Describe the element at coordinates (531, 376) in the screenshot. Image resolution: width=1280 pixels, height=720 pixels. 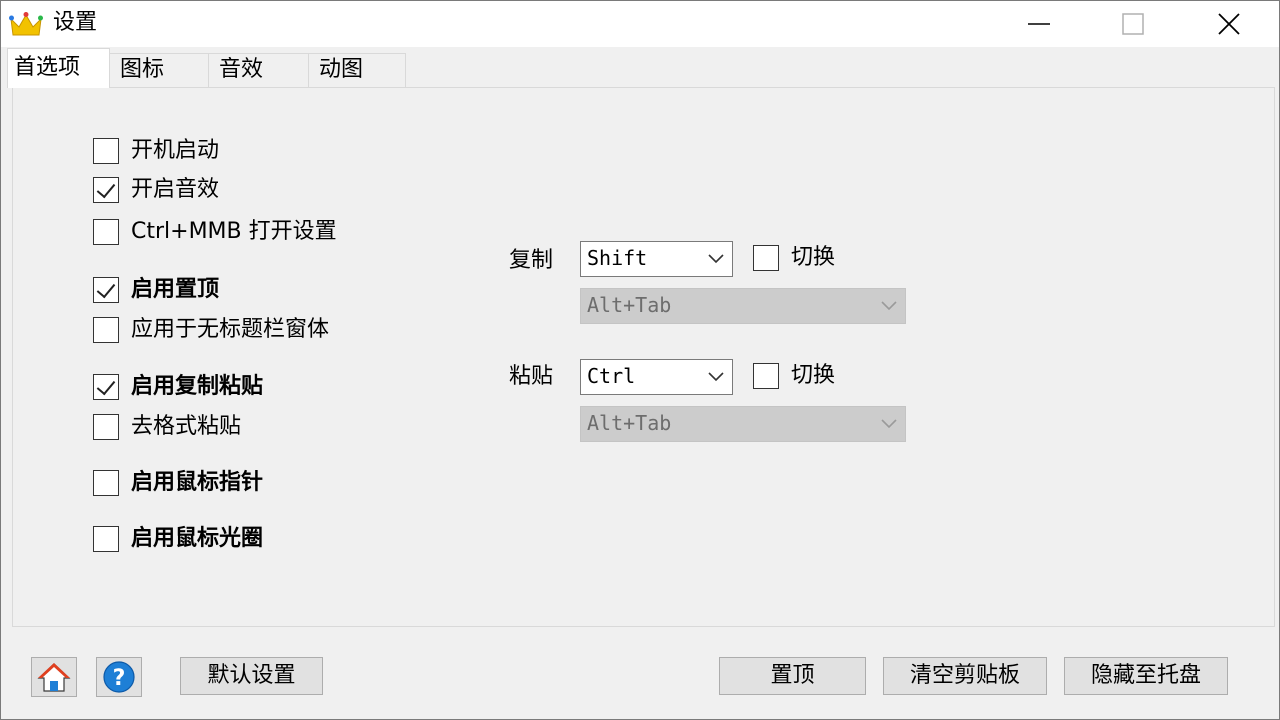
I see `paste-label: 粘贴` at that location.